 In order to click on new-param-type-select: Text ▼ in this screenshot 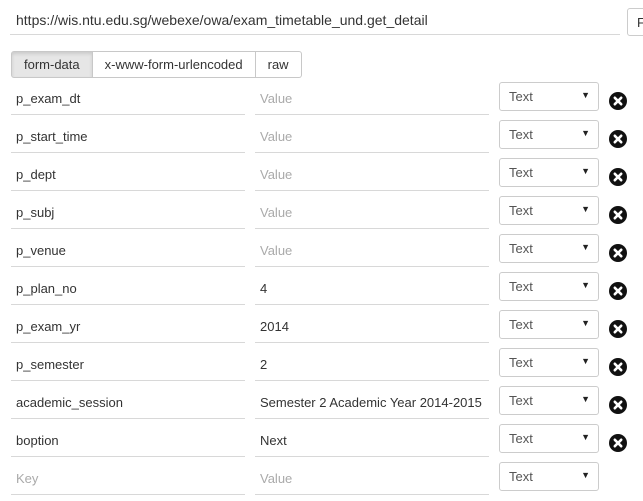, I will do `click(549, 476)`.